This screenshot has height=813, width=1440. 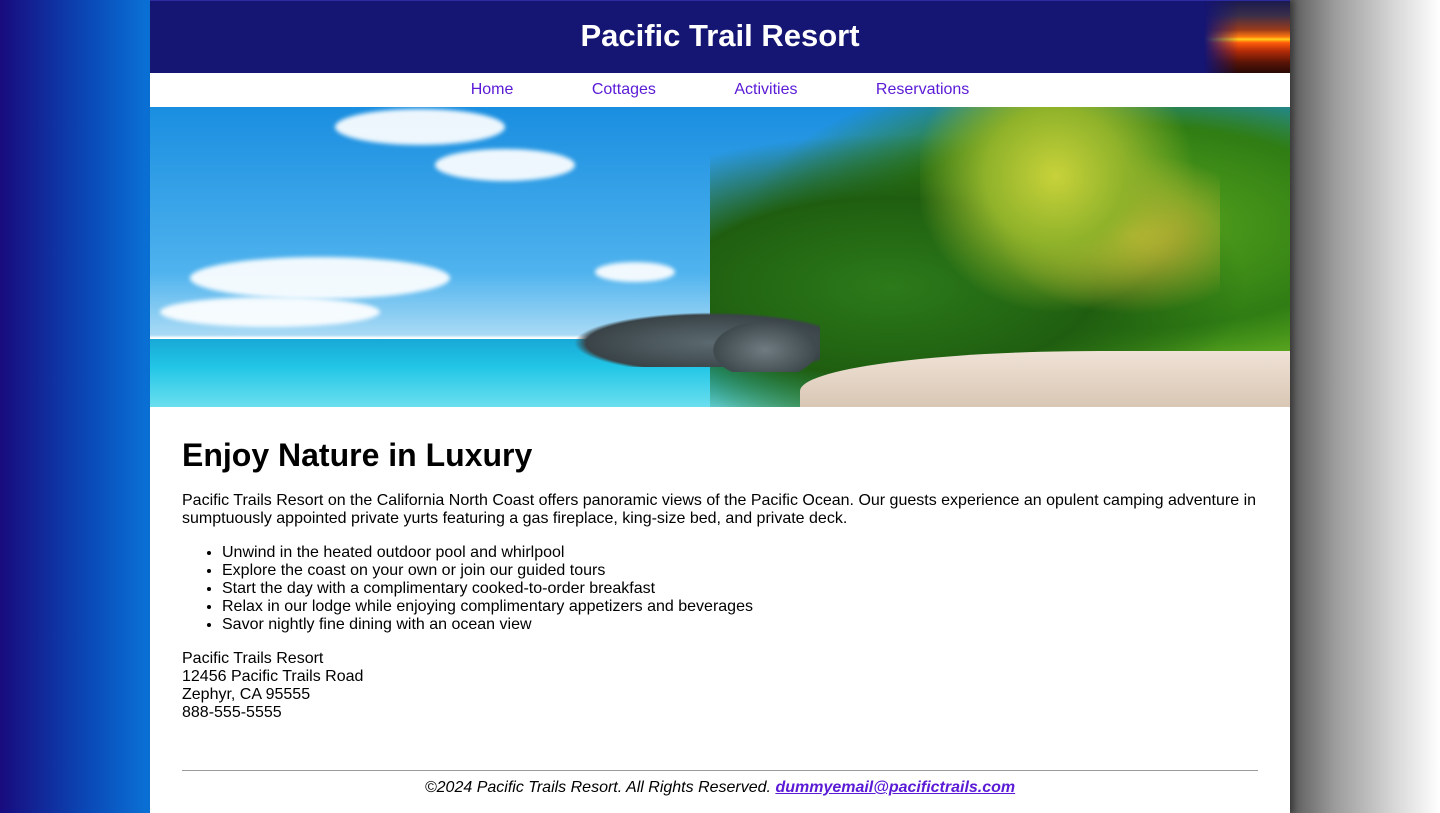 What do you see at coordinates (895, 787) in the screenshot?
I see `footer-email-link: dummyemail@pacifictrails.com` at bounding box center [895, 787].